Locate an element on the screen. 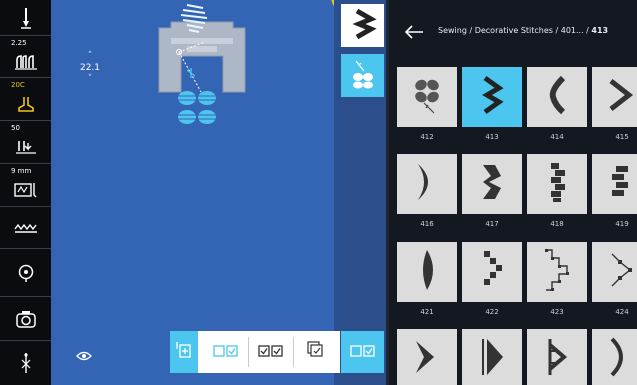 The image size is (637, 385). stitch-tile-422: 422 is located at coordinates (492, 279).